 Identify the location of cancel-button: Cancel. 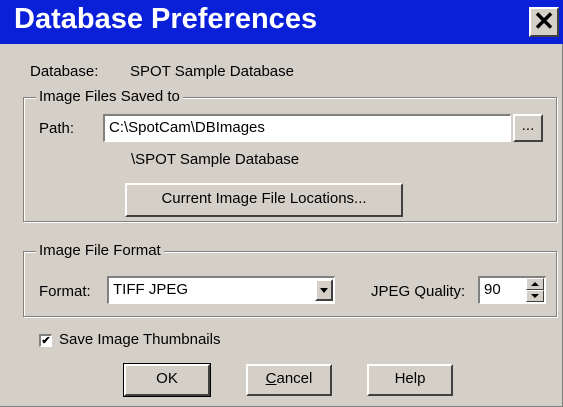
(289, 380).